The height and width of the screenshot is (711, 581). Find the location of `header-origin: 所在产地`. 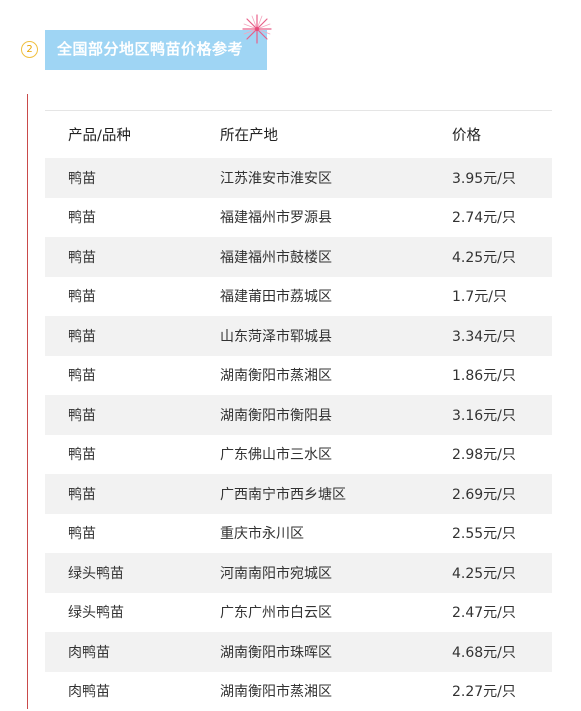

header-origin: 所在产地 is located at coordinates (336, 134).